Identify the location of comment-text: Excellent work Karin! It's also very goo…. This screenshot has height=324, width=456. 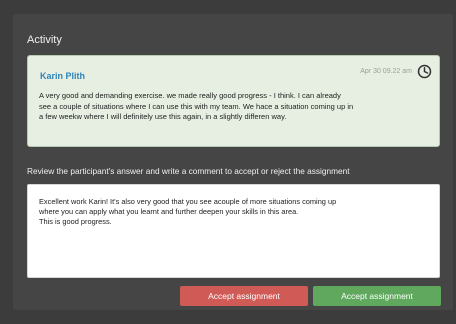
(235, 212).